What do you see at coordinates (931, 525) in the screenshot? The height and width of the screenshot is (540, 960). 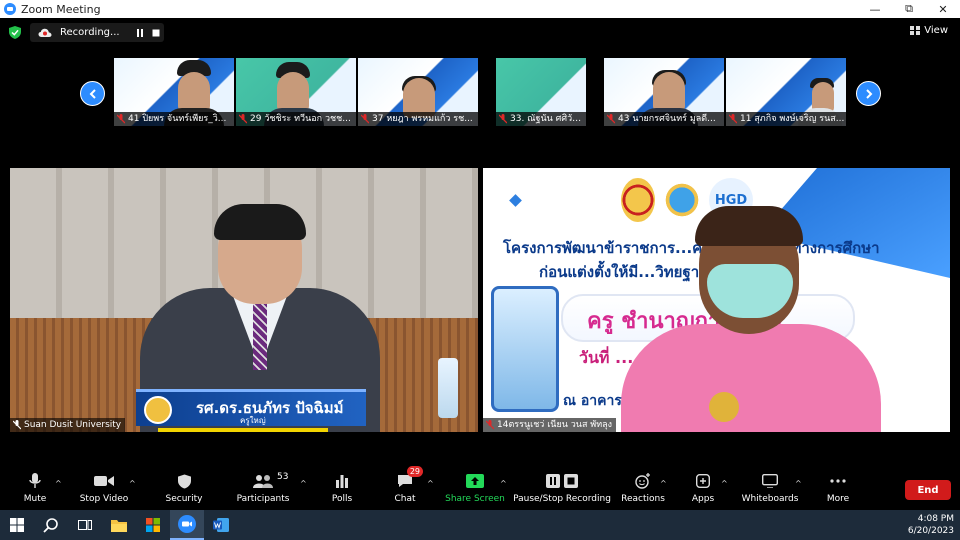 I see `taskbar-clock: 4:08 PM 6/20/2023` at bounding box center [931, 525].